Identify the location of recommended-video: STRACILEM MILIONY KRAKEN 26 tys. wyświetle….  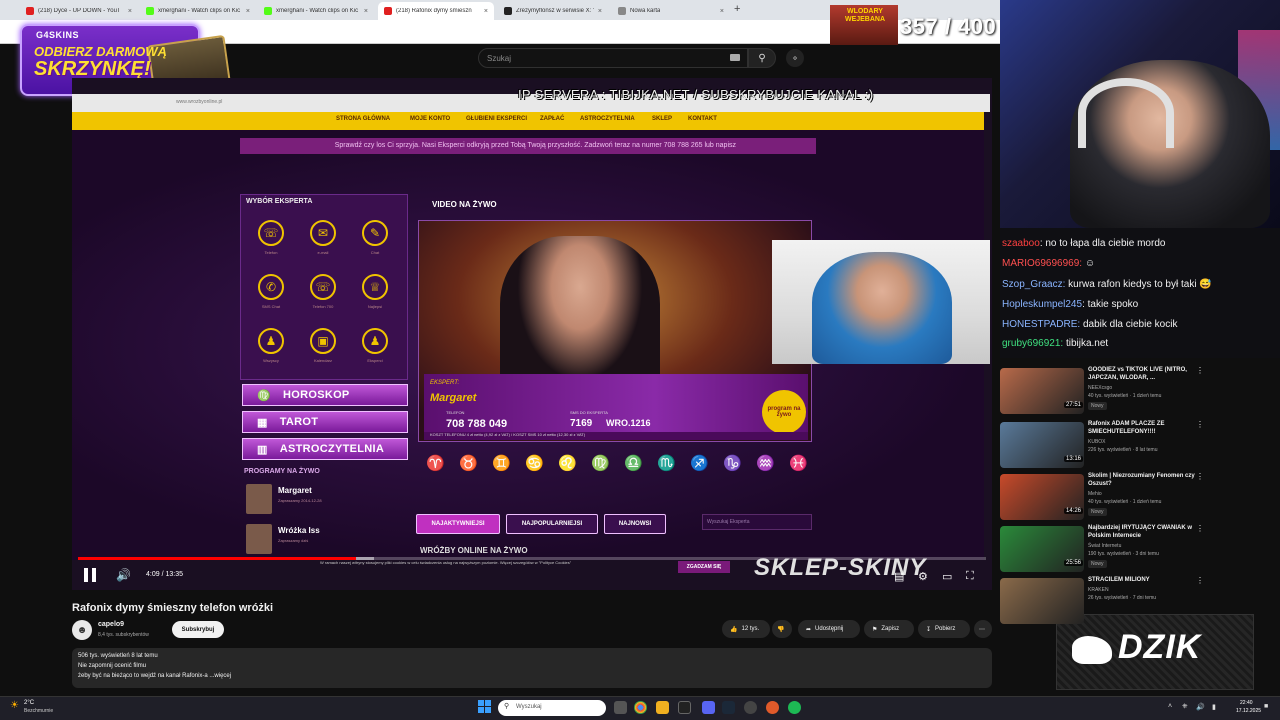
(1138, 602).